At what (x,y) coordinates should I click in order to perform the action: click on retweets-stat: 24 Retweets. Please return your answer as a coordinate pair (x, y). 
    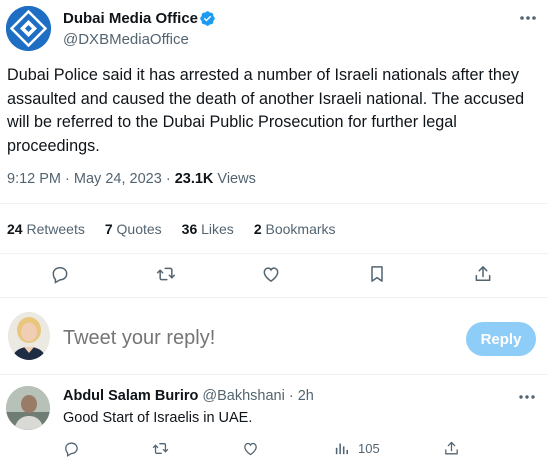
    Looking at the image, I should click on (46, 229).